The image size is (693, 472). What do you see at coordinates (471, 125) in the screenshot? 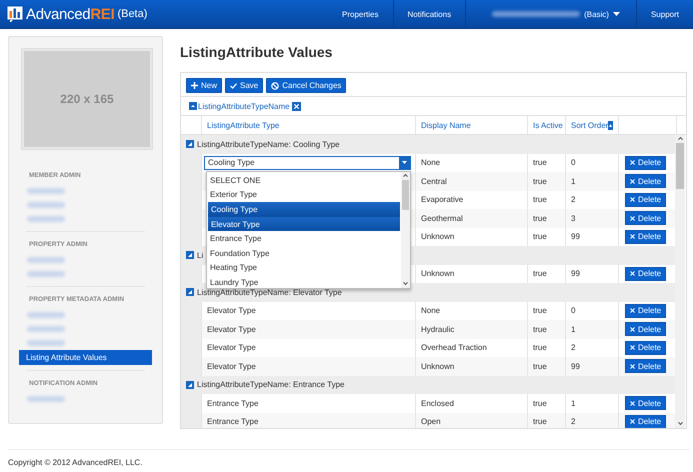
I see `column-header: Display Name` at bounding box center [471, 125].